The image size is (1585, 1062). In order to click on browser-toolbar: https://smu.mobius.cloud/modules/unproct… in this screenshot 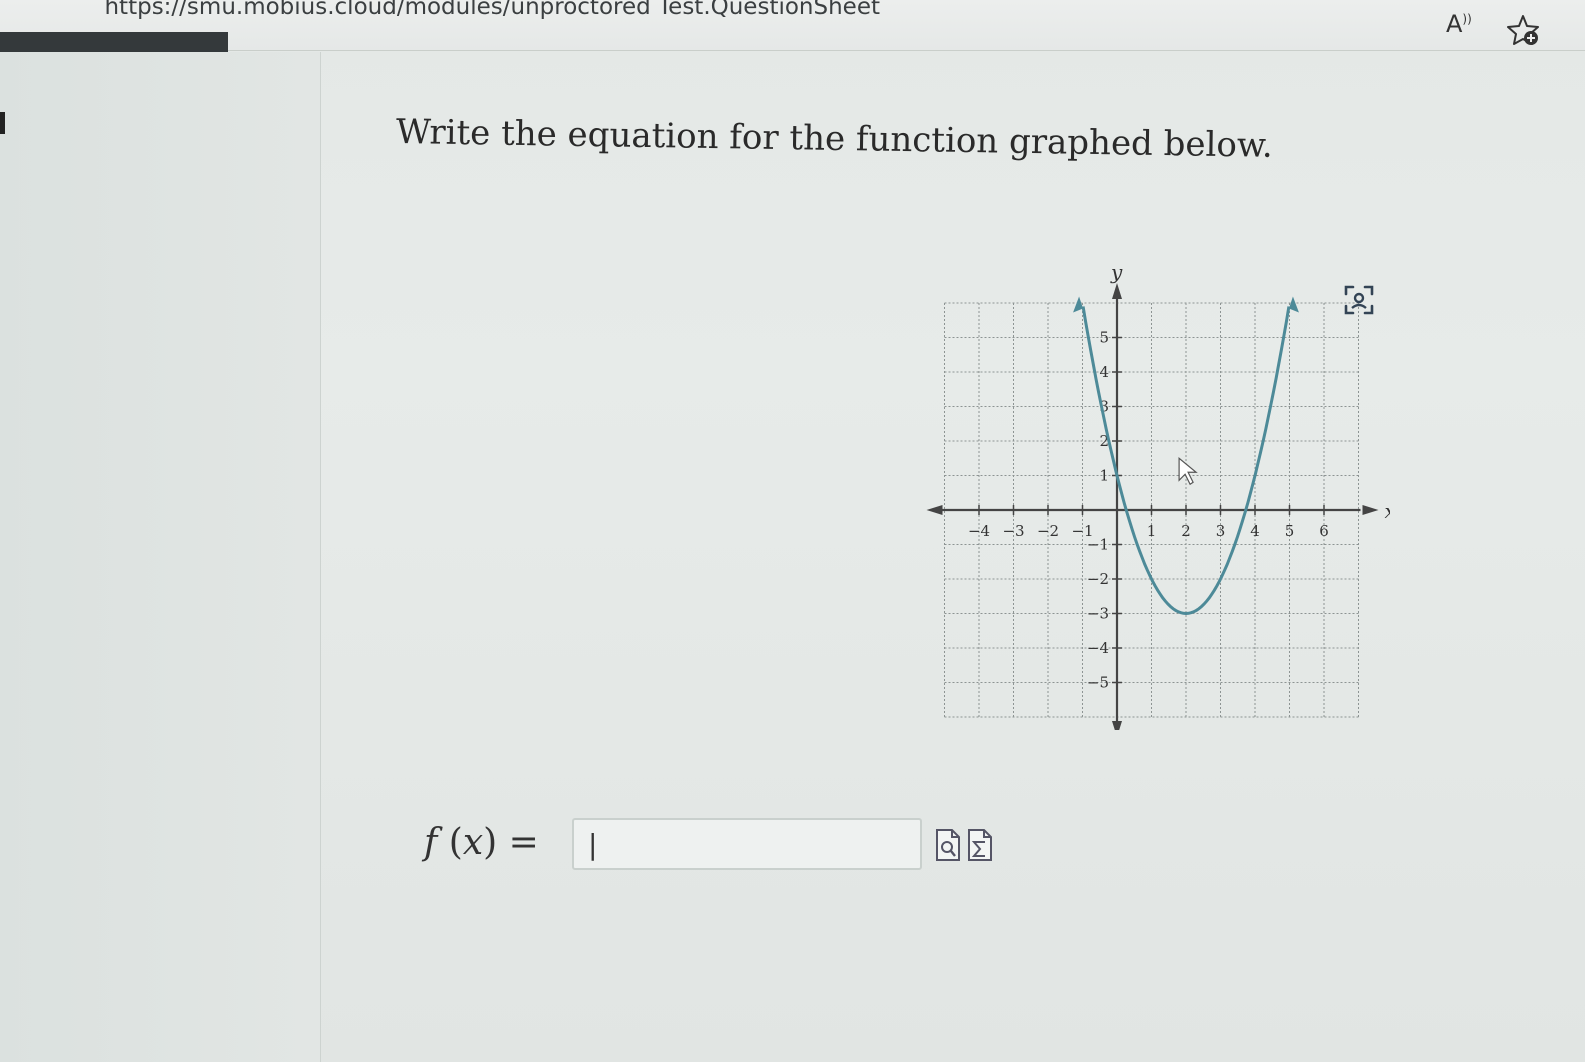, I will do `click(792, 25)`.